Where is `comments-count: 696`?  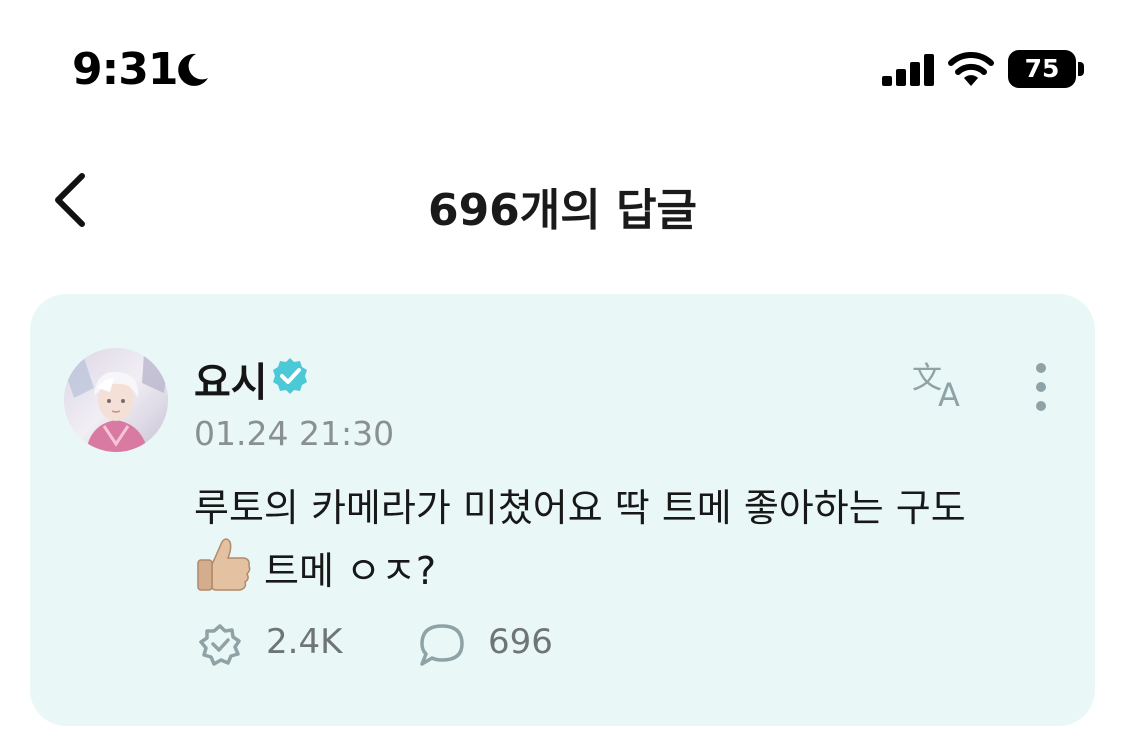 comments-count: 696 is located at coordinates (520, 642).